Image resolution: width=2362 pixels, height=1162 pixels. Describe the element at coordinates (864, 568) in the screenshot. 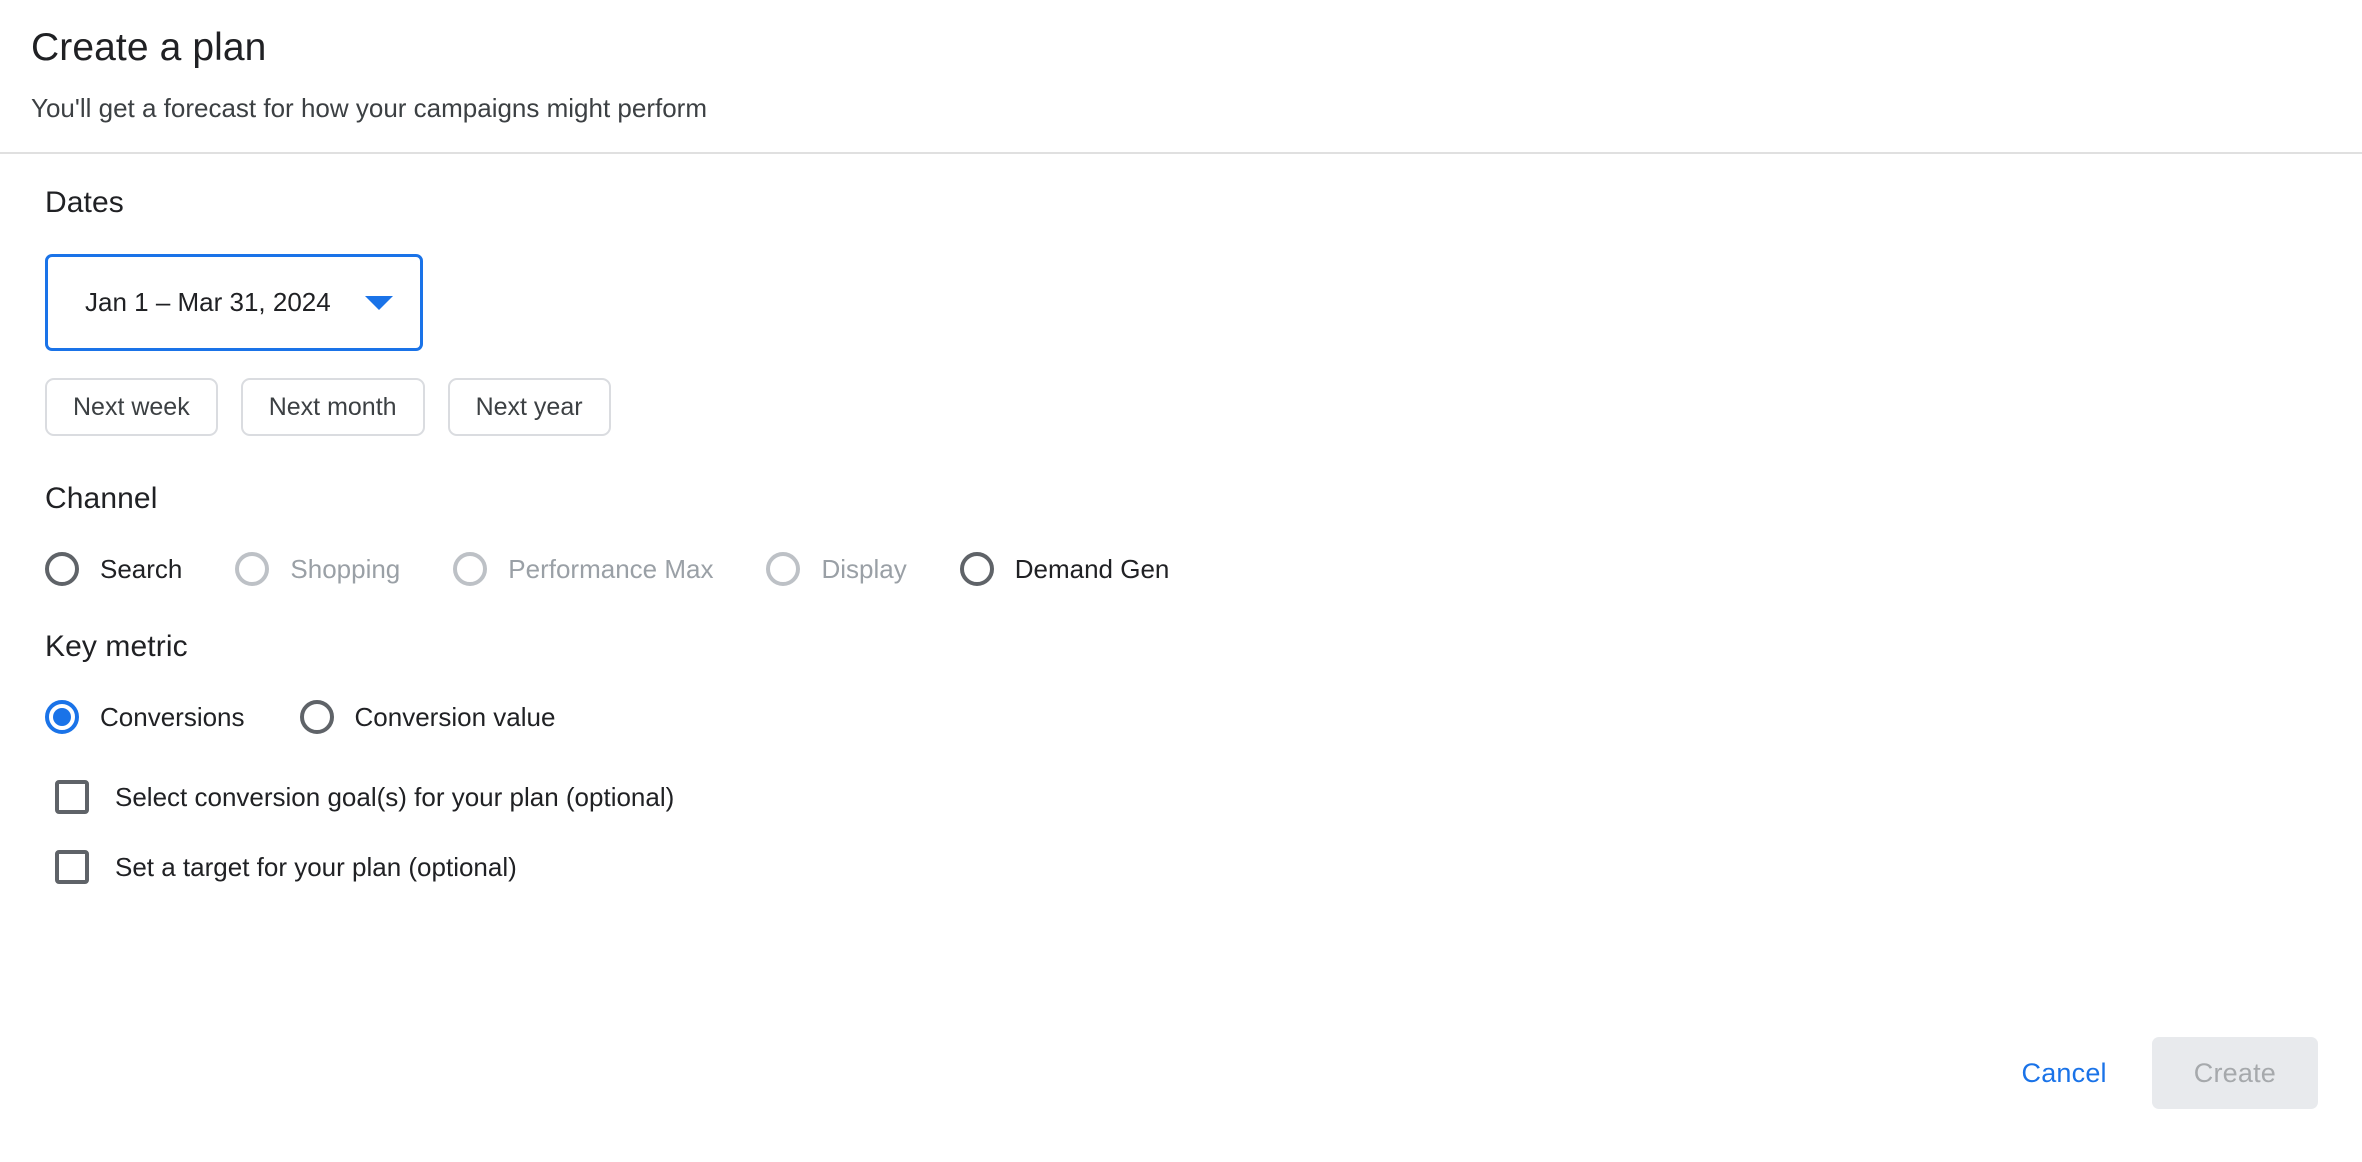

I see `radio-label: Display` at that location.